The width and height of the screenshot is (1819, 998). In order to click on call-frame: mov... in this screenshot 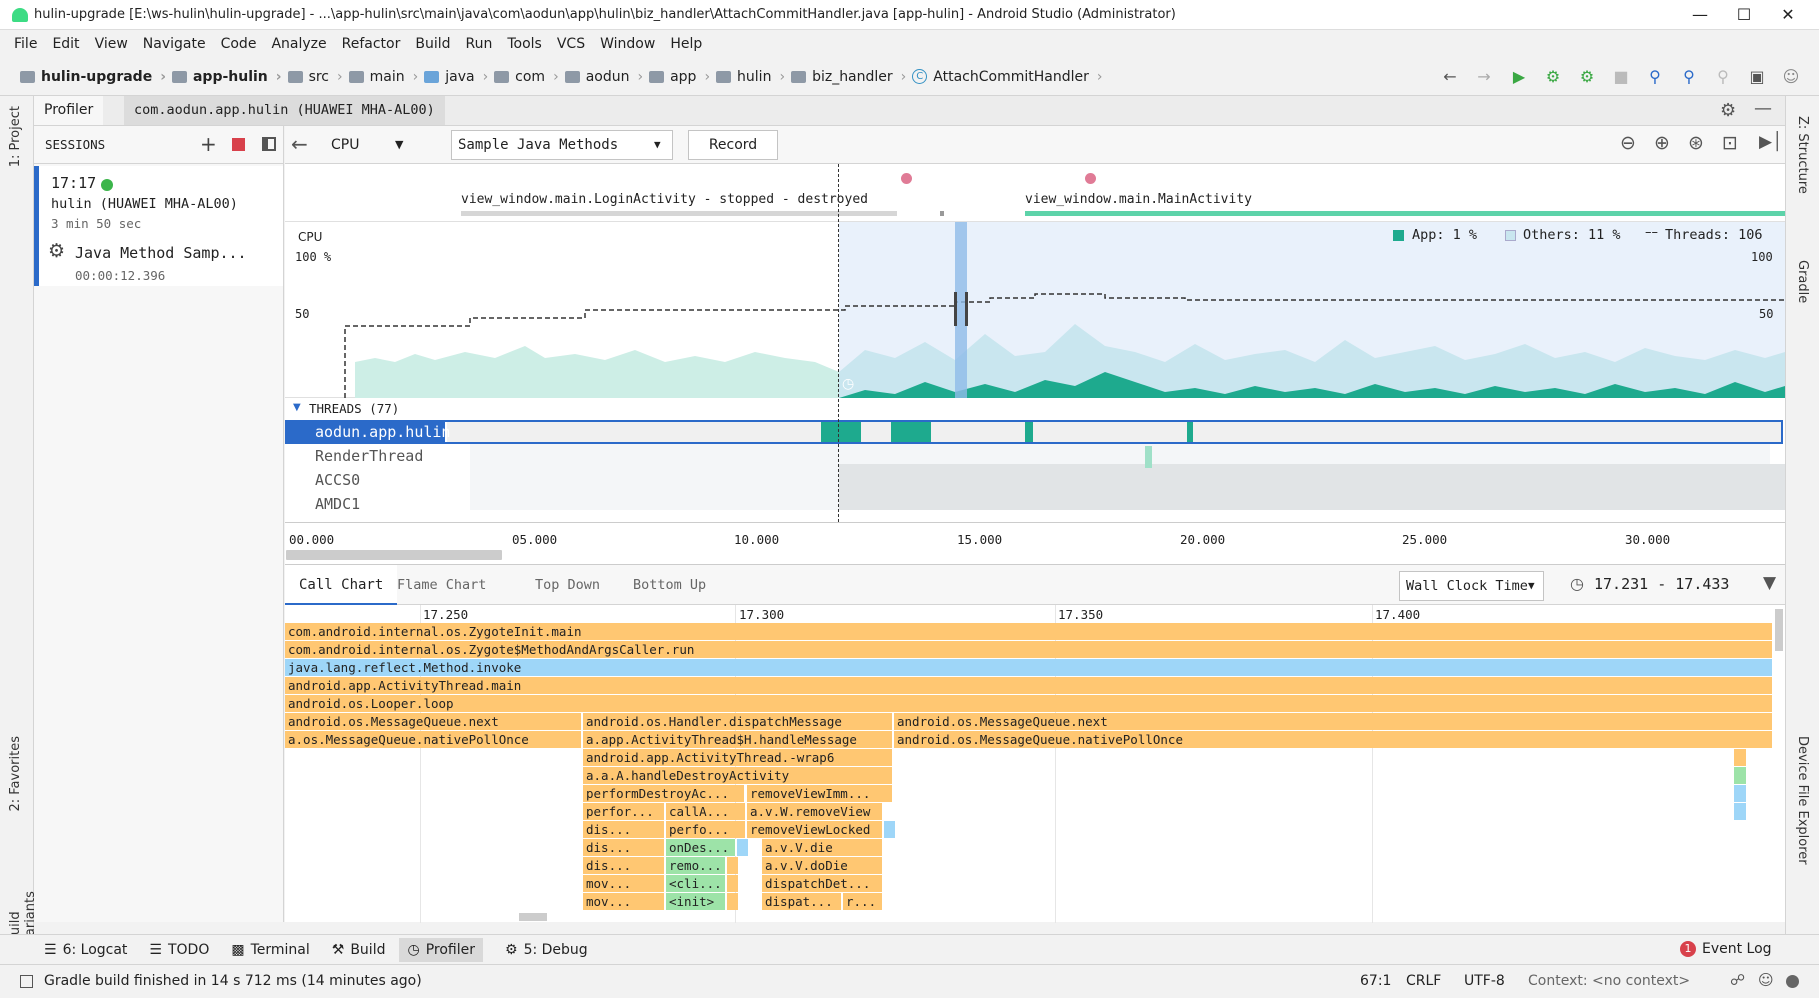, I will do `click(624, 883)`.